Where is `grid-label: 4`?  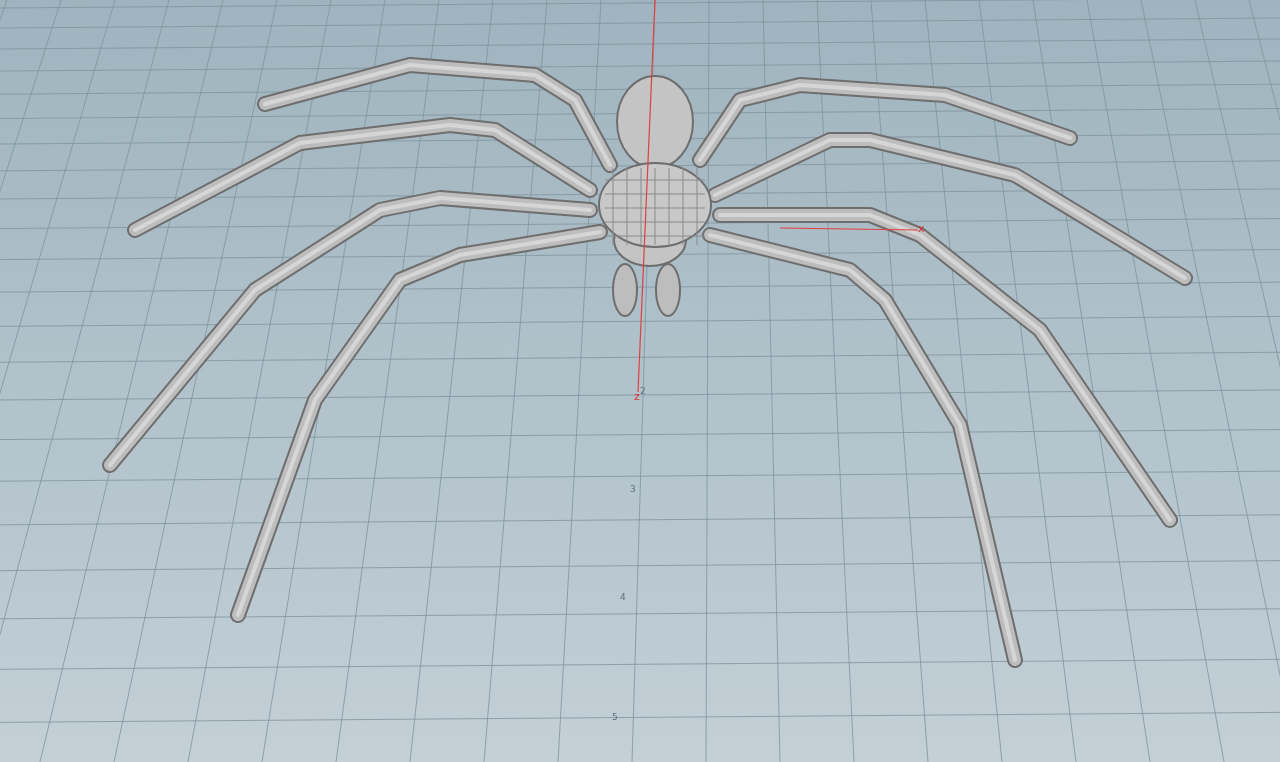
grid-label: 4 is located at coordinates (623, 597).